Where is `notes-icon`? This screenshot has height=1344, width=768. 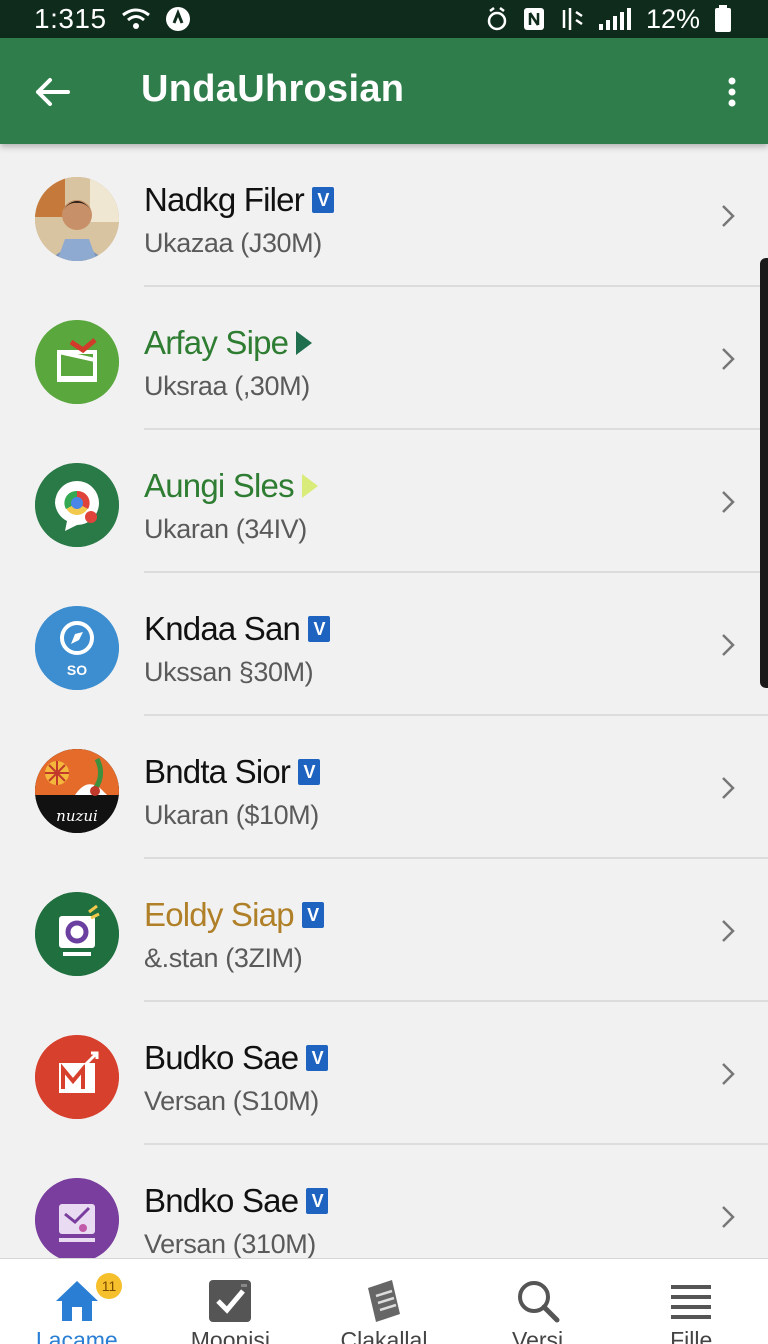 notes-icon is located at coordinates (384, 1301).